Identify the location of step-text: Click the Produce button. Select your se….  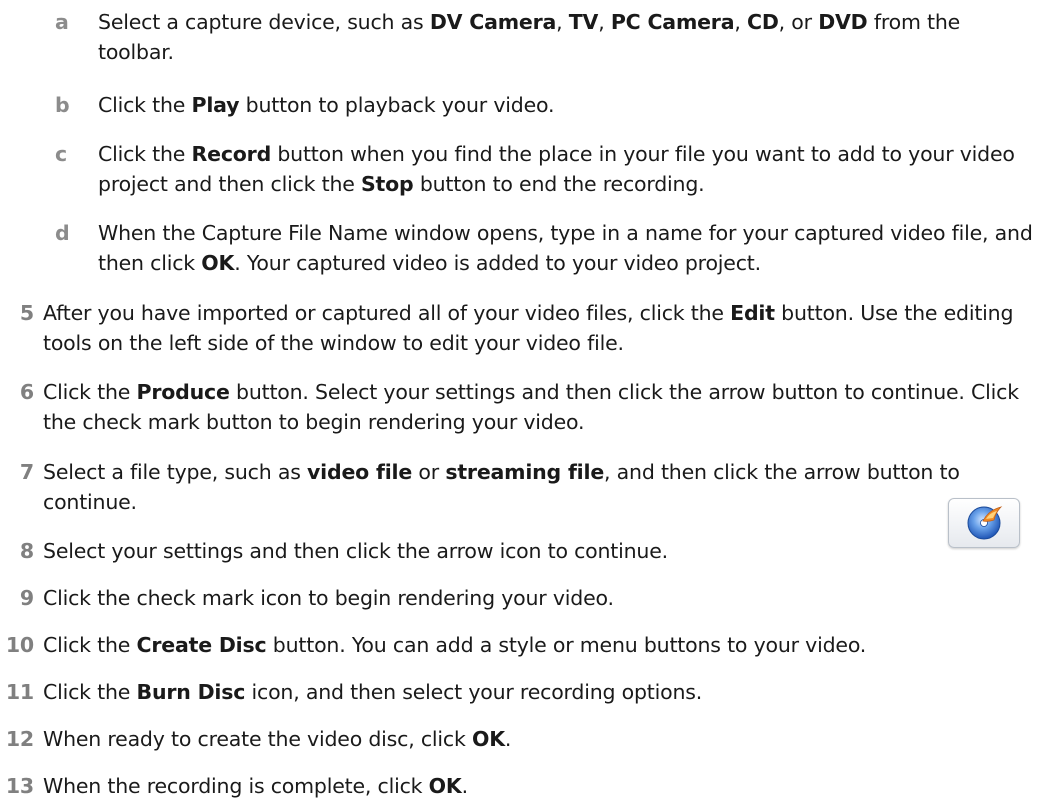
(531, 407).